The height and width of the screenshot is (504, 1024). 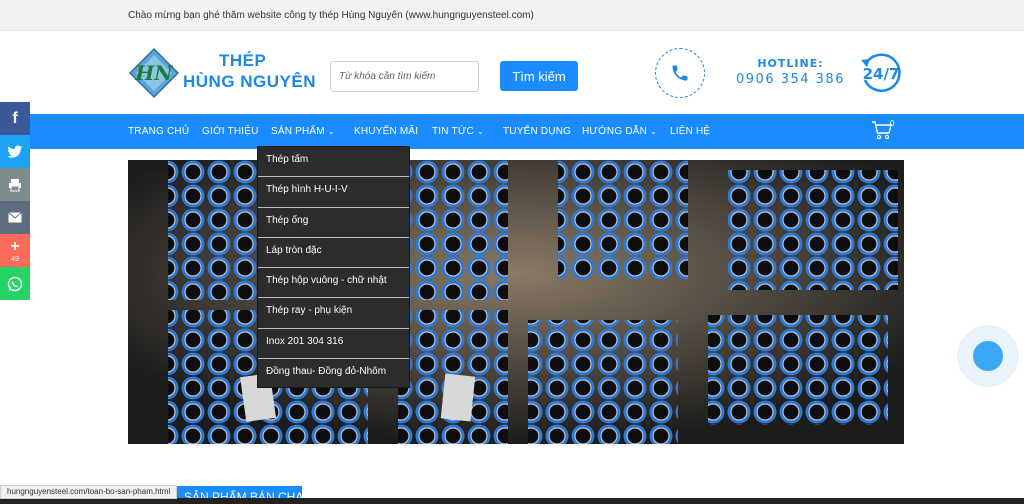 I want to click on dropdown-item: Thép ống, so click(x=333, y=223).